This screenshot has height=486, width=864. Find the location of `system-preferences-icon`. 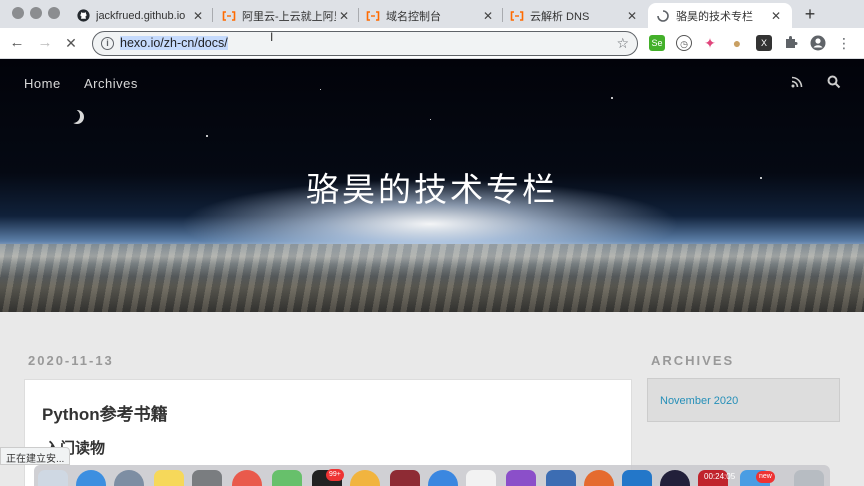

system-preferences-icon is located at coordinates (207, 478).